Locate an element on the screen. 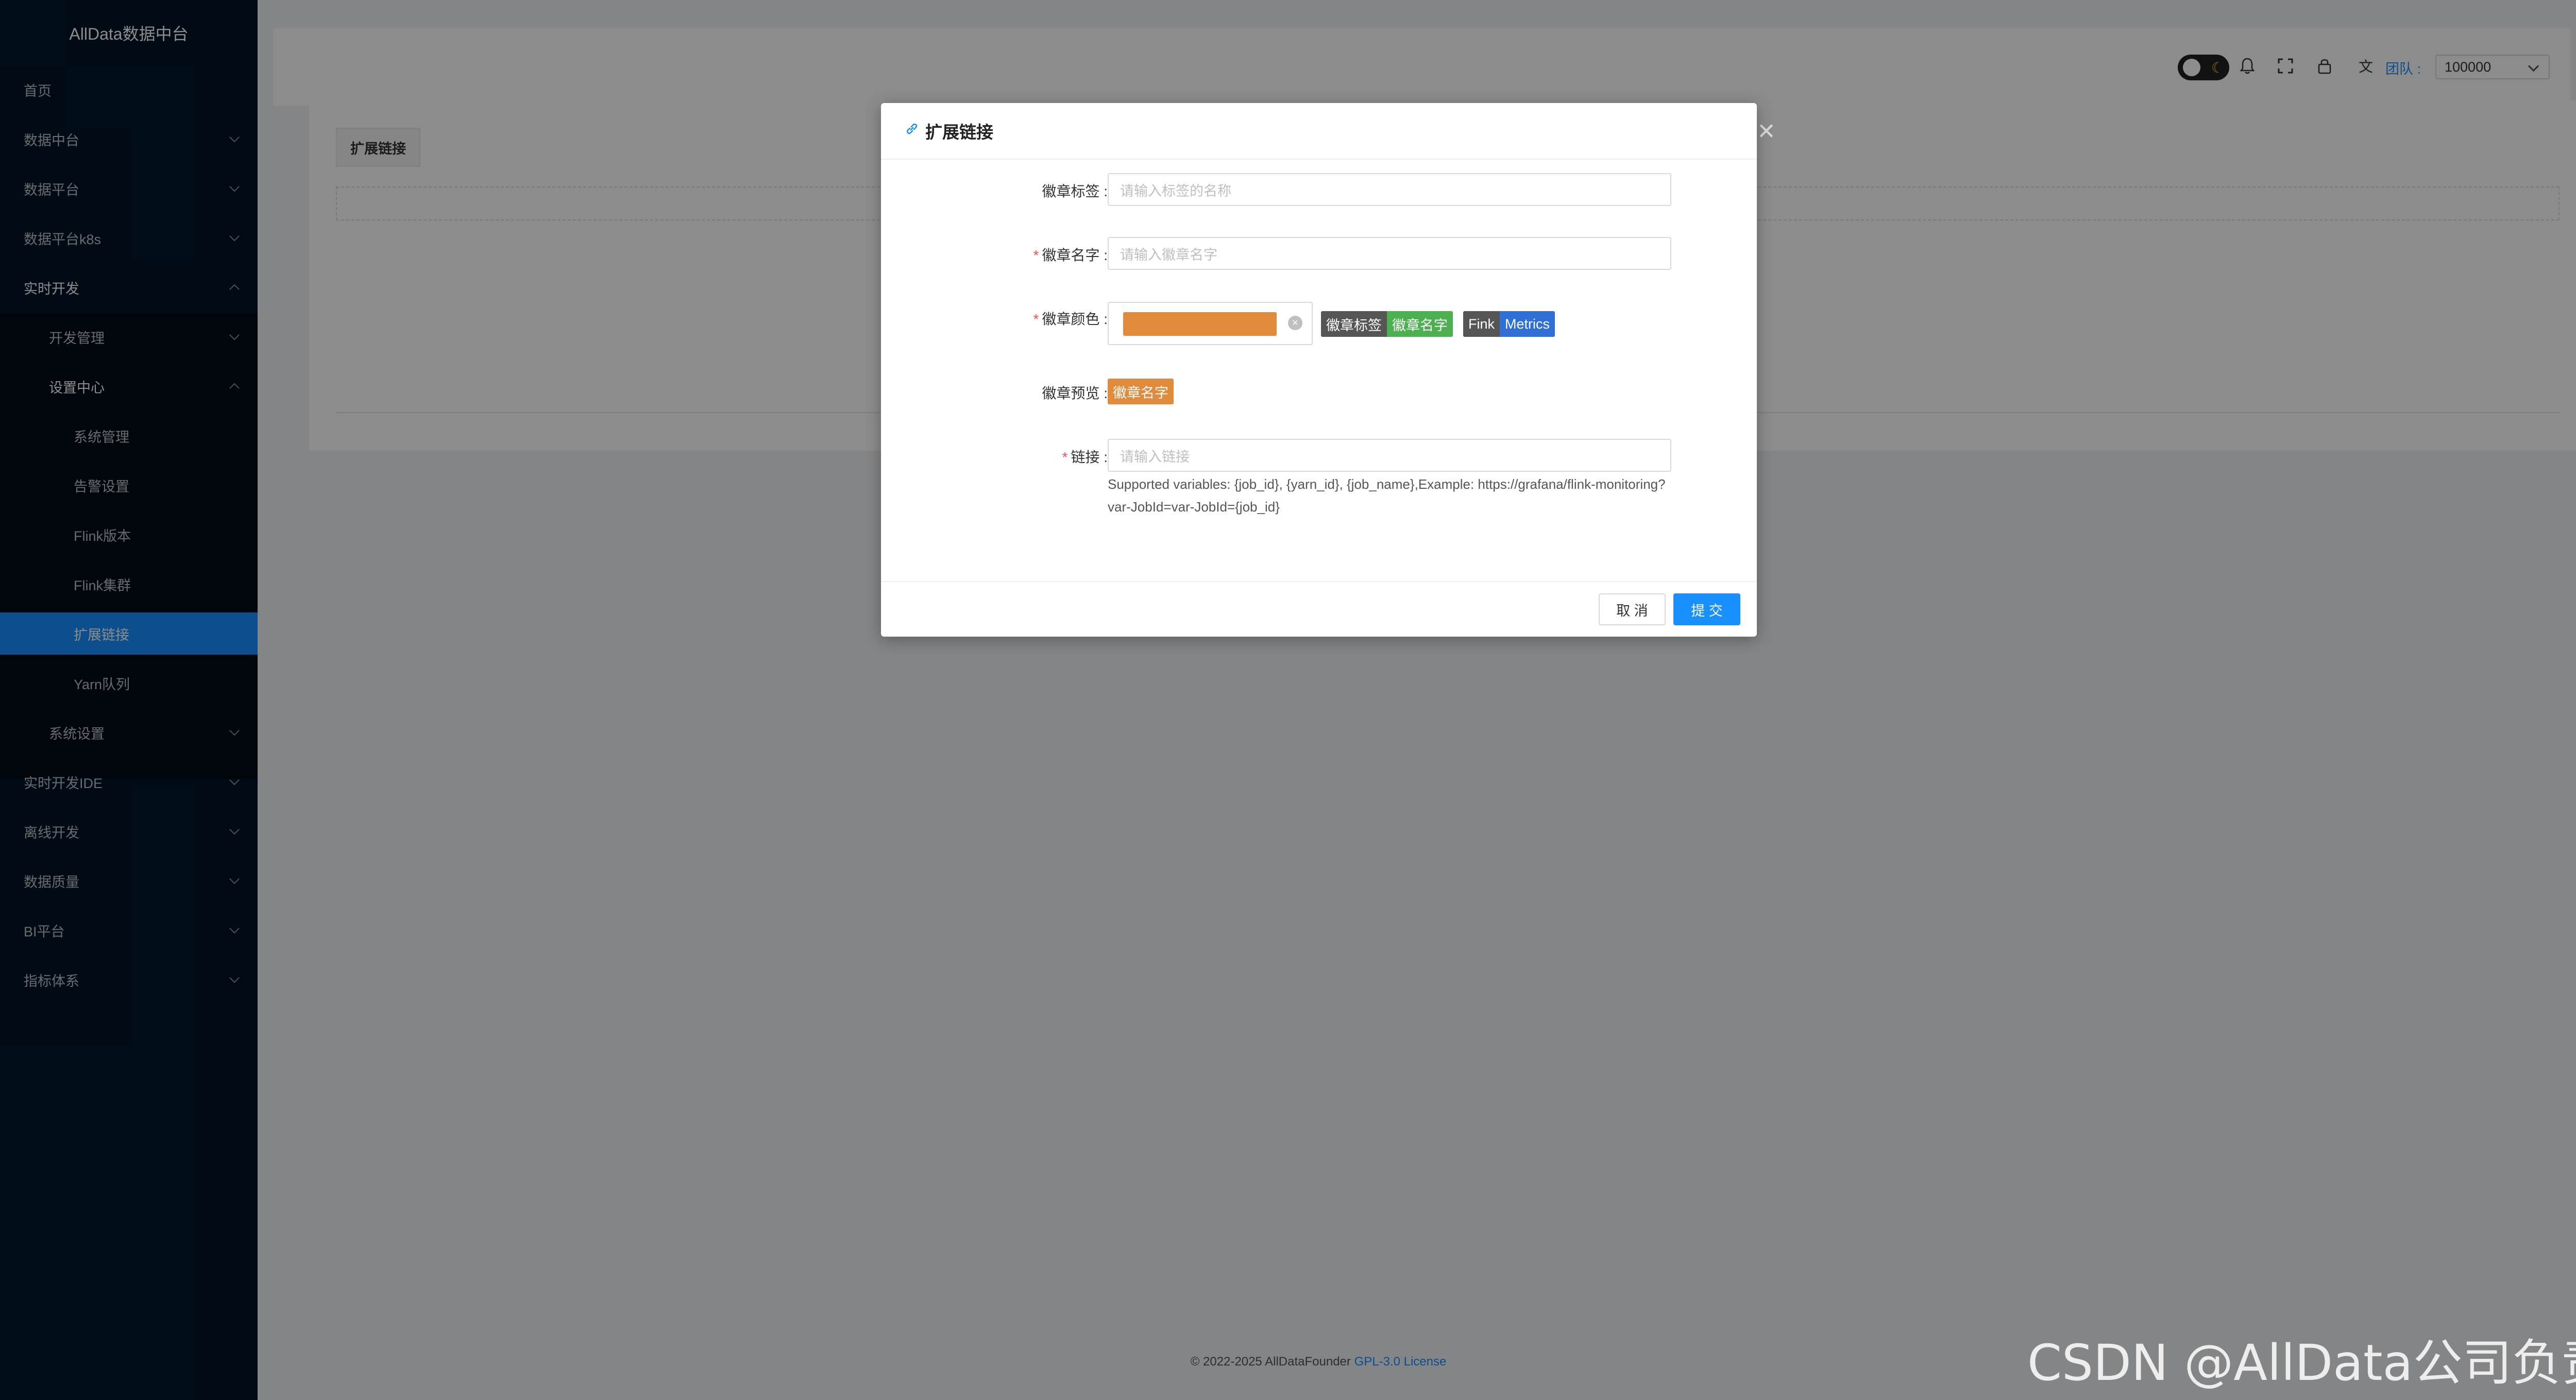  sample-badge-right: Metrics is located at coordinates (1527, 324).